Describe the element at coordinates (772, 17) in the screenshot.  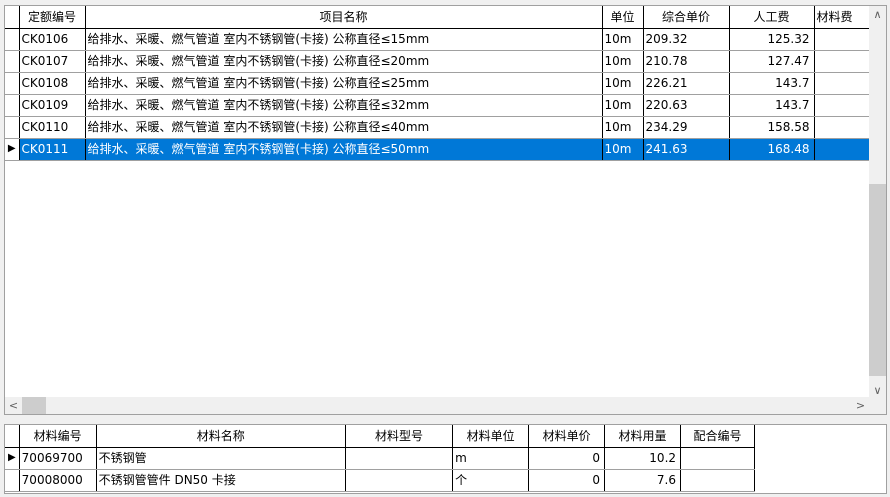
I see `col-header-labor: 人工费` at that location.